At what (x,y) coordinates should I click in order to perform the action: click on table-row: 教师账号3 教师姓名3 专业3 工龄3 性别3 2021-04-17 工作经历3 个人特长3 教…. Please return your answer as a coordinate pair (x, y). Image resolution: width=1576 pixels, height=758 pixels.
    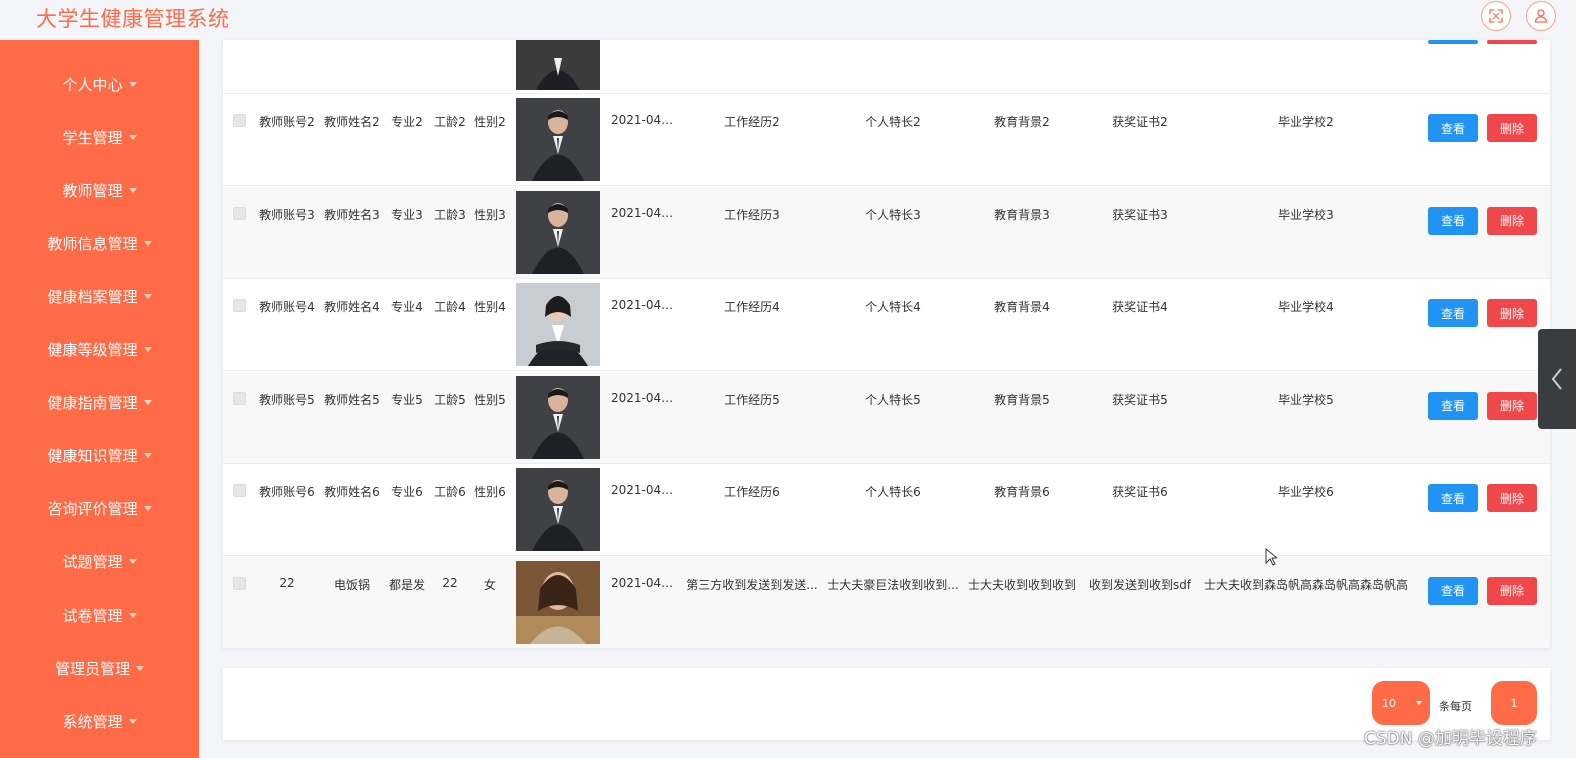
    Looking at the image, I should click on (886, 232).